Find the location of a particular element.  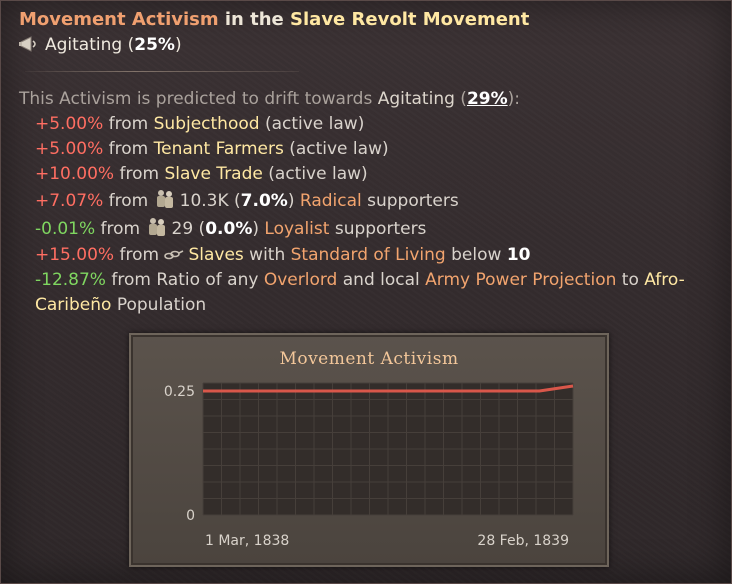

drift-open: ( is located at coordinates (460, 99).